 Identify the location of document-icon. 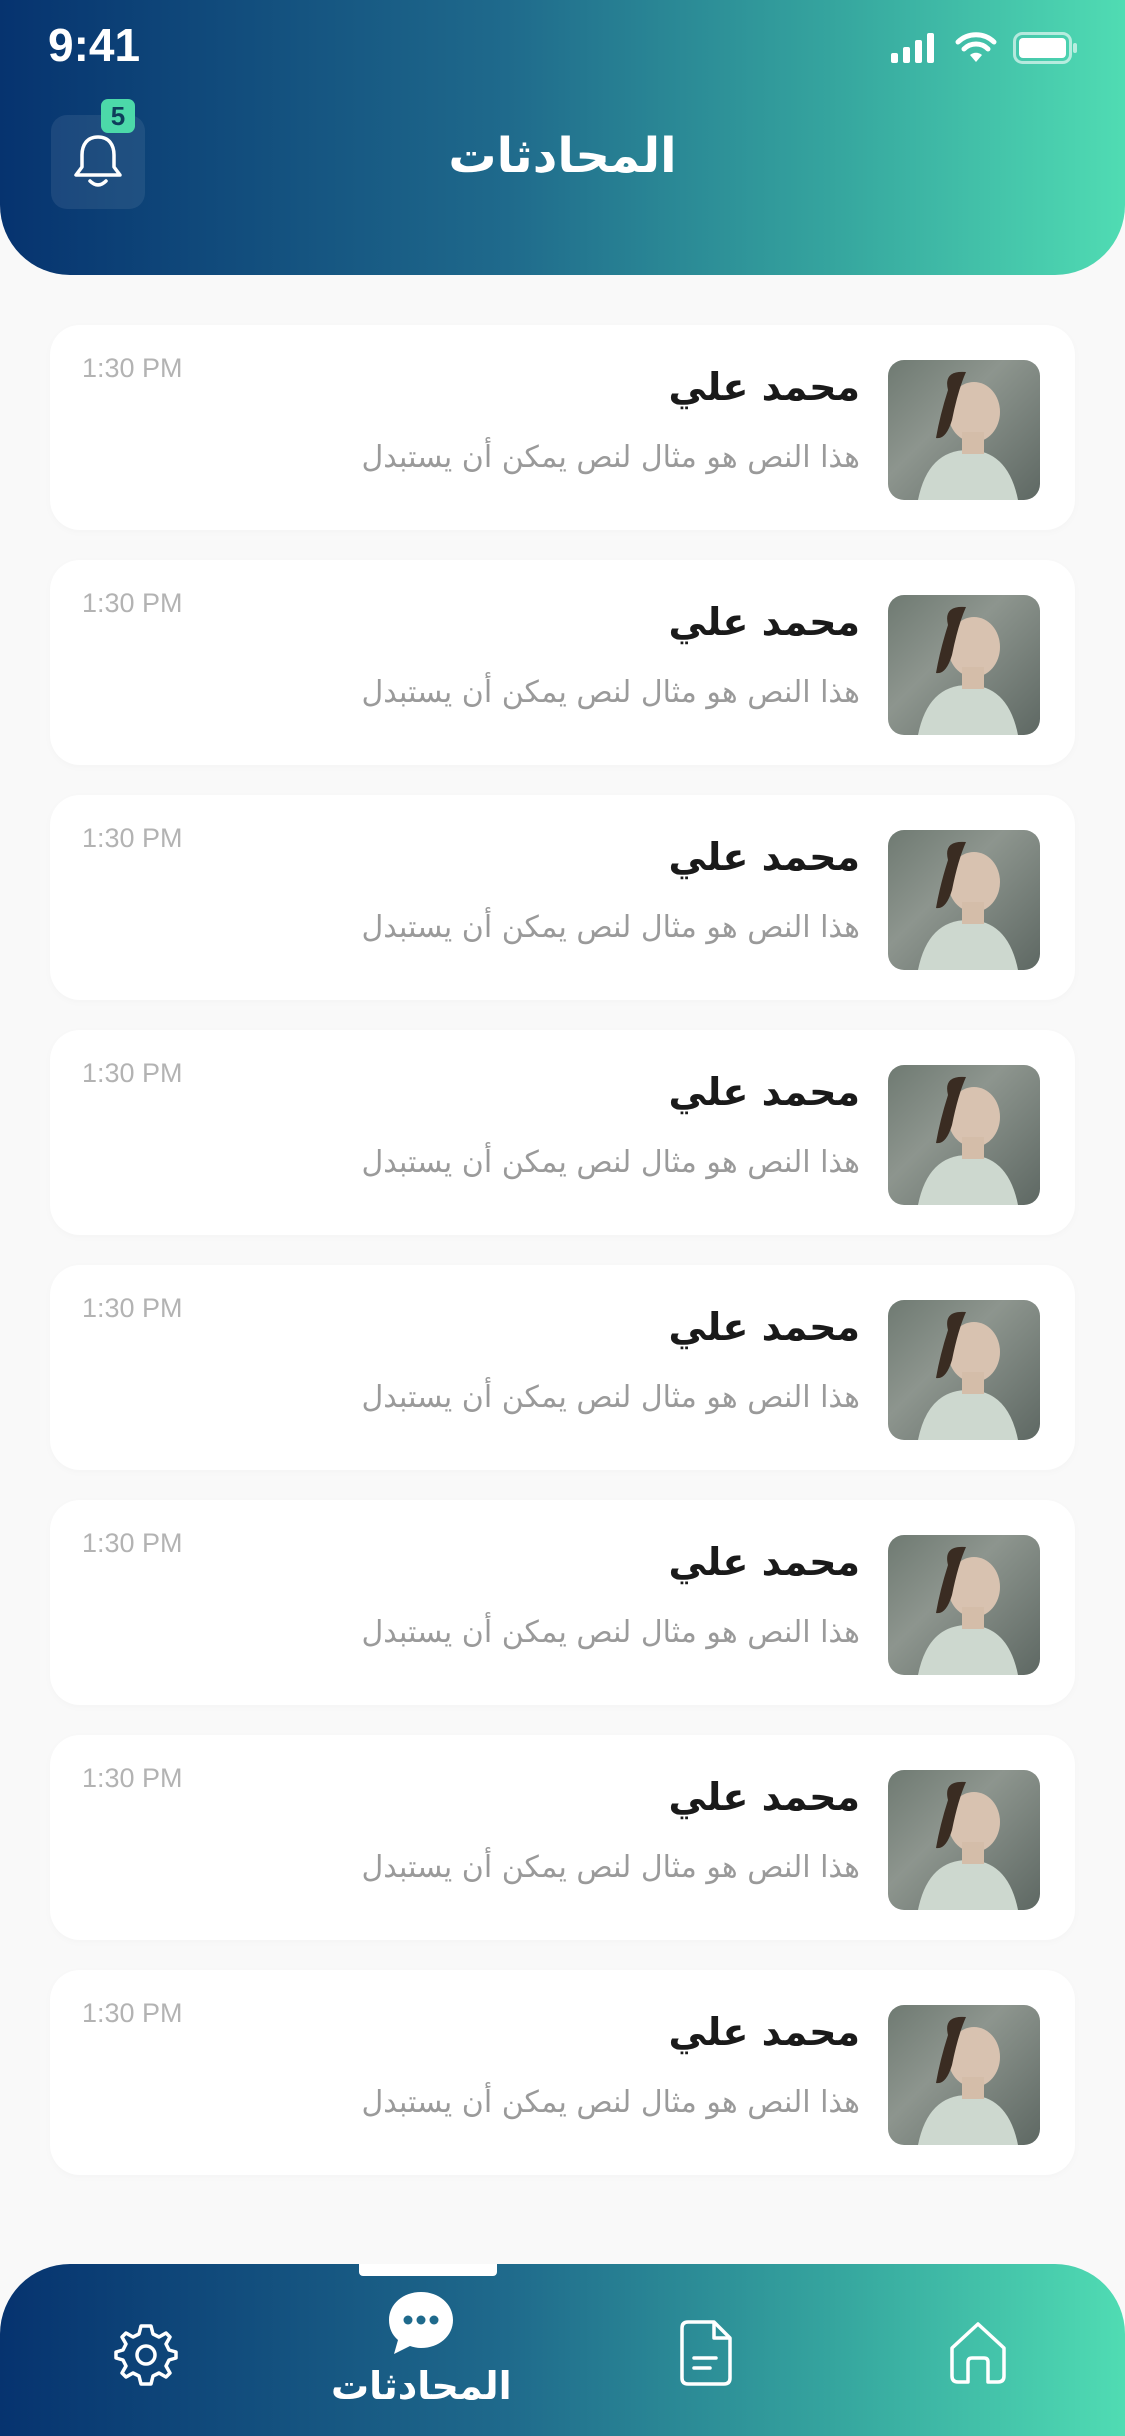
(706, 2353).